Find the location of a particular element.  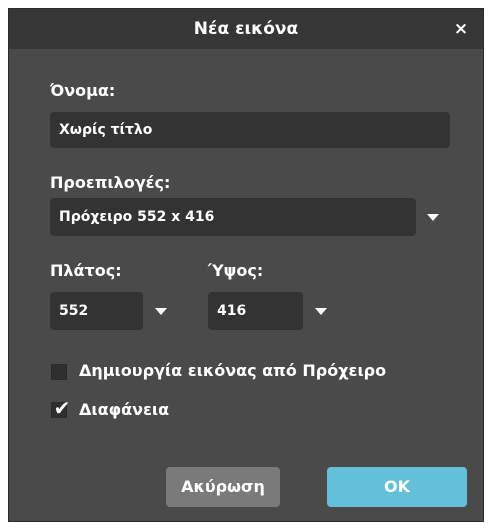

cancel-button: Ακύρωση is located at coordinates (223, 487).